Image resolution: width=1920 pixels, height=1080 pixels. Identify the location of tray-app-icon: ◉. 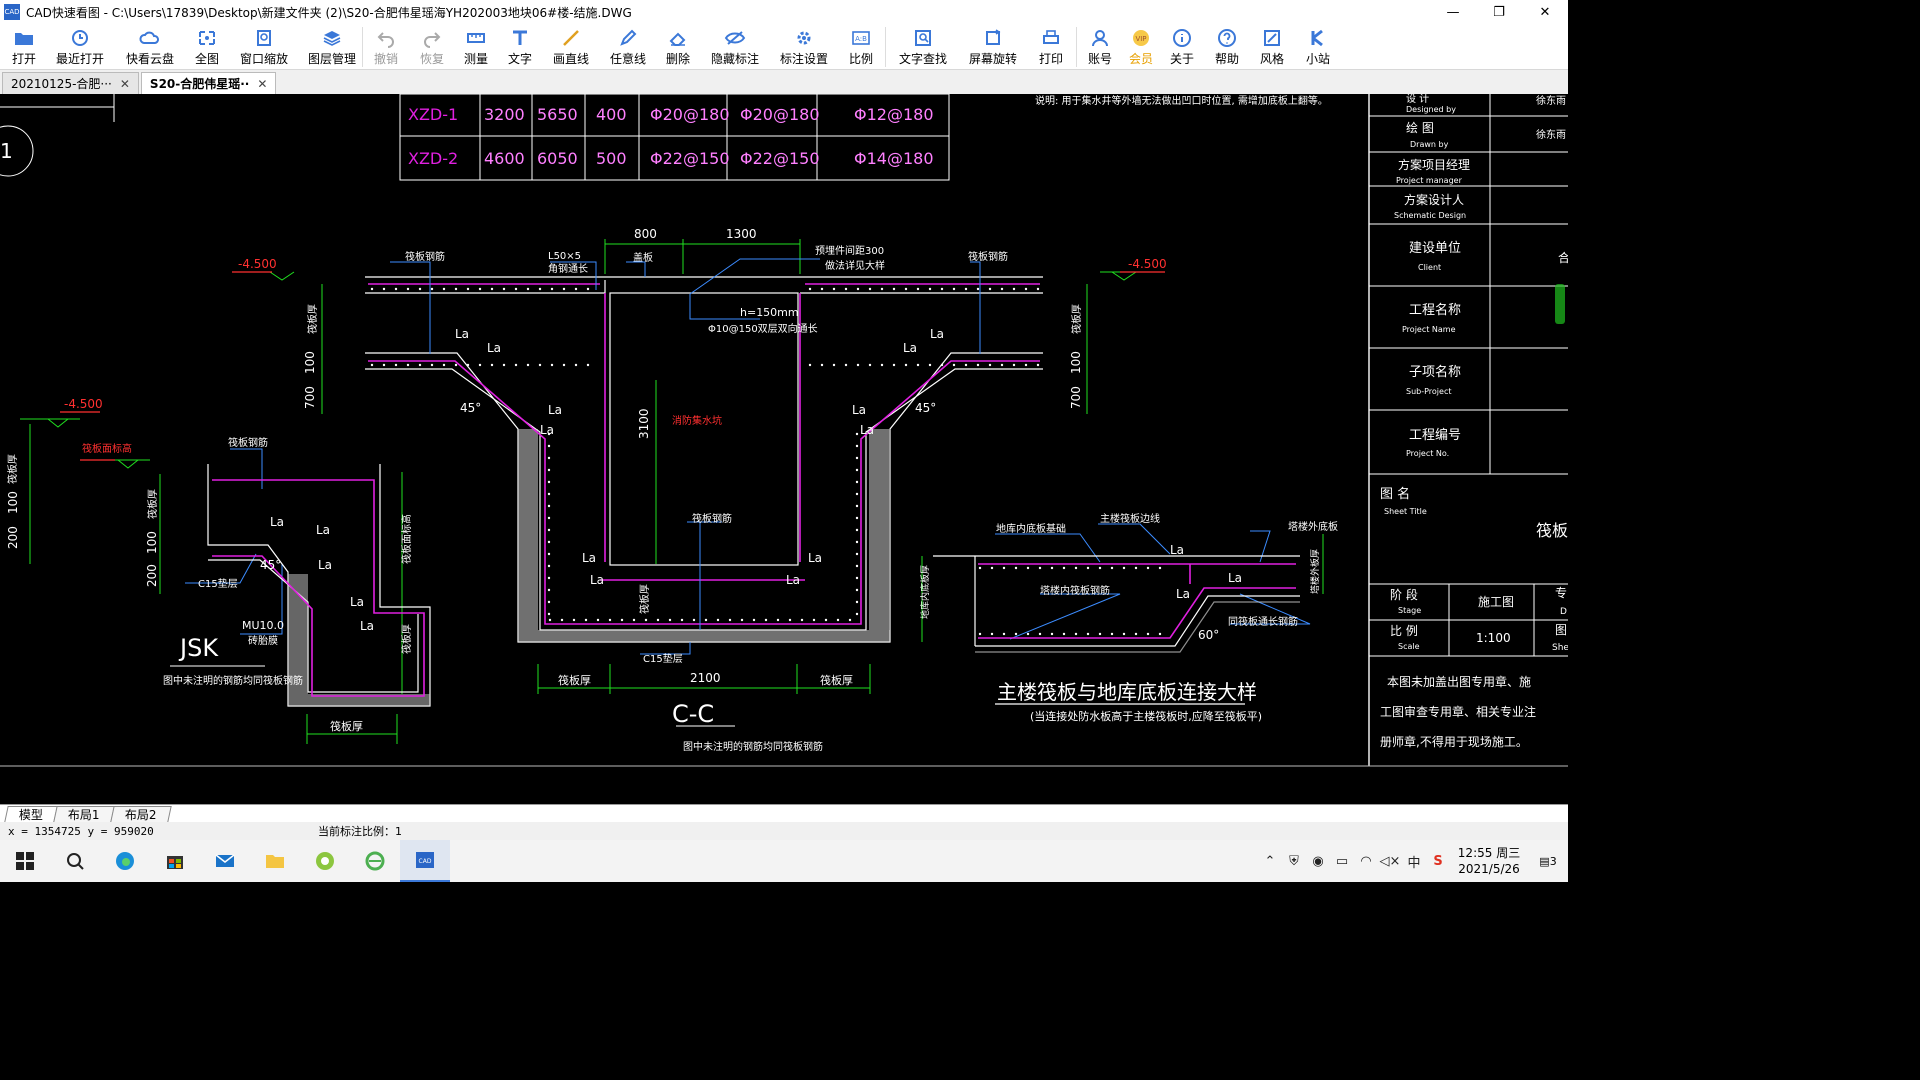
(1318, 861).